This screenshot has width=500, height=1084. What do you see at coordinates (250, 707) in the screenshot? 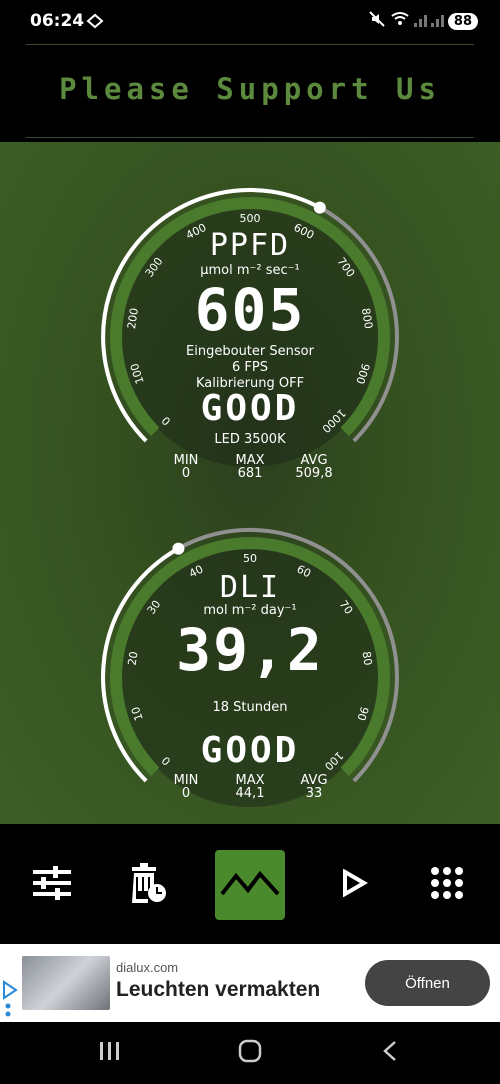
I see `hours-label: 18 Stunden` at bounding box center [250, 707].